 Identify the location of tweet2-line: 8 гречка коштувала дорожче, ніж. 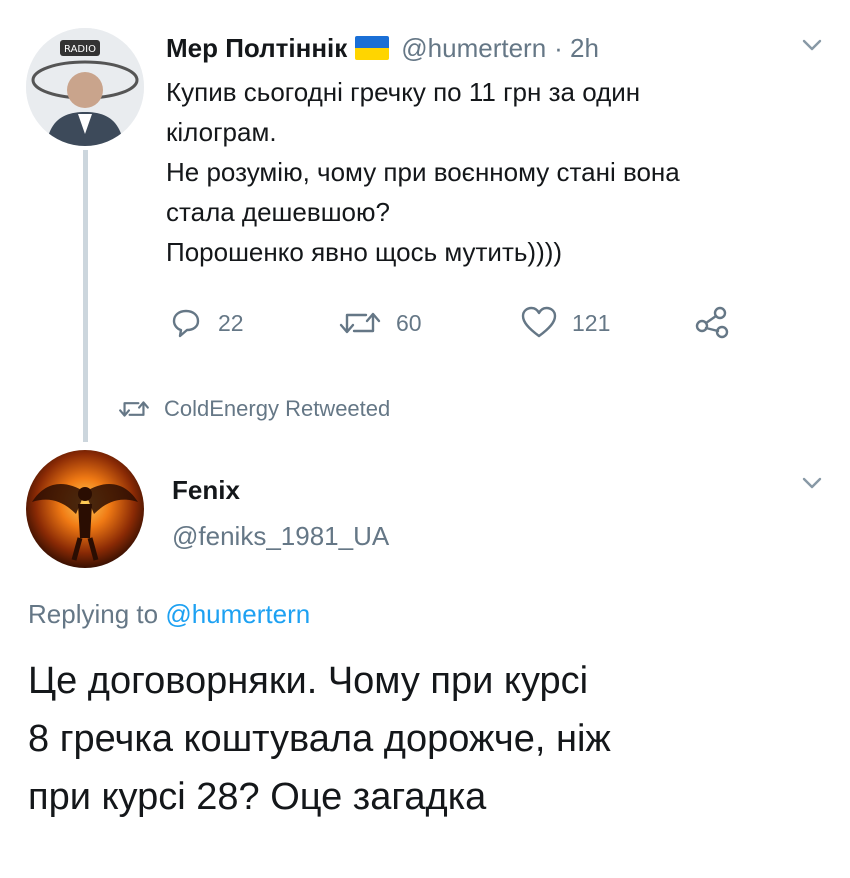
(319, 739).